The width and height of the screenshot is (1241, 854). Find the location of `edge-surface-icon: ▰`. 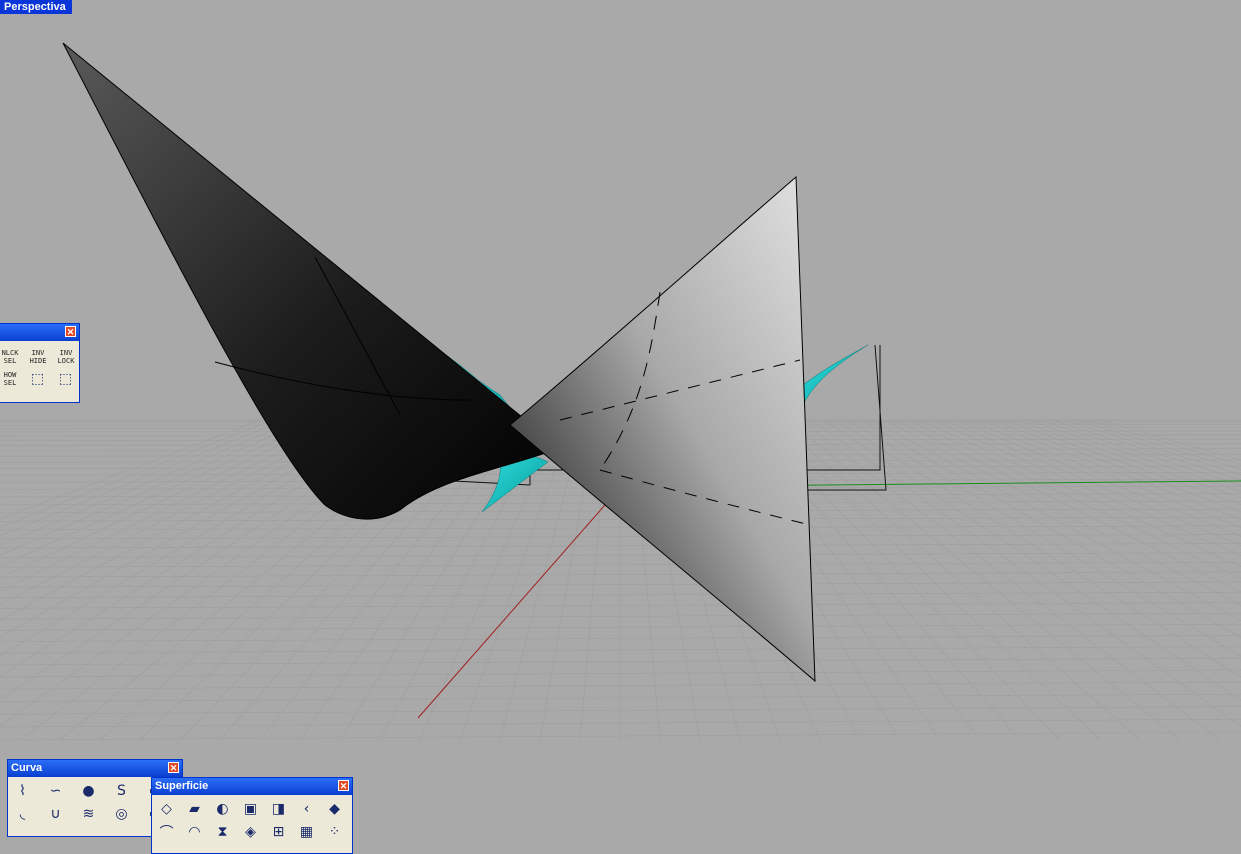

edge-surface-icon: ▰ is located at coordinates (194, 809).